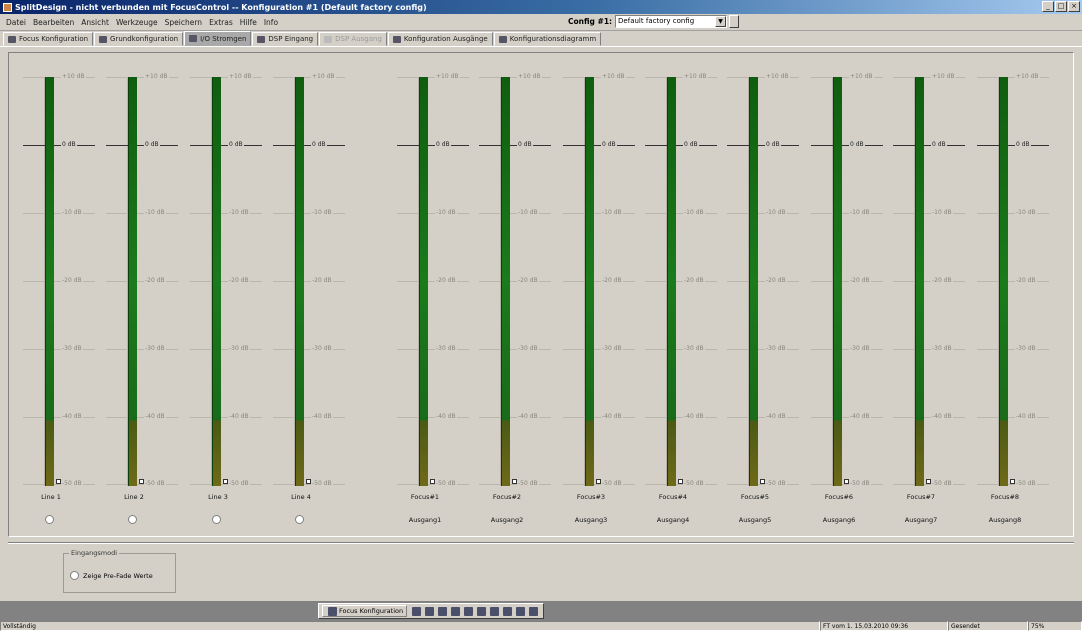 This screenshot has height=631, width=1082. Describe the element at coordinates (183, 22) in the screenshot. I see `menu-speichern: Speichern` at that location.